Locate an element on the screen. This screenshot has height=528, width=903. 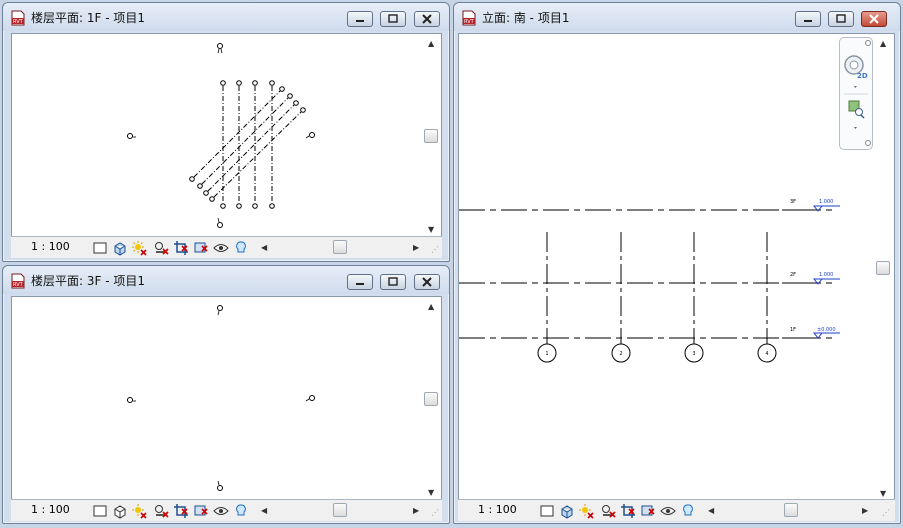
navigation-bar: 2D is located at coordinates (856, 93).